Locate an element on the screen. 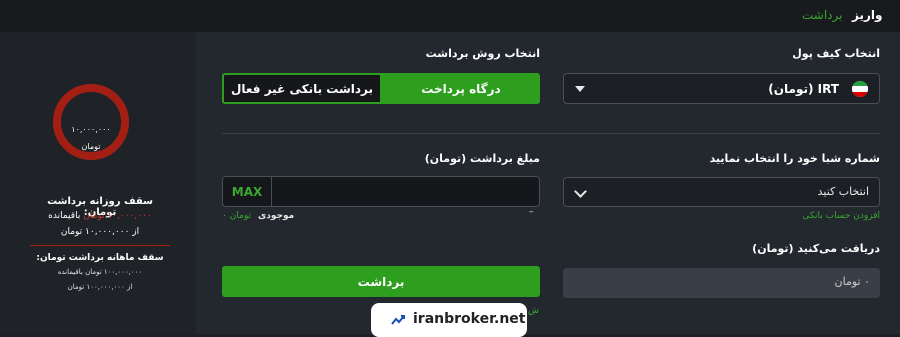 The height and width of the screenshot is (337, 900). amount-label: مبلغ برداشت (تومان) is located at coordinates (482, 158).